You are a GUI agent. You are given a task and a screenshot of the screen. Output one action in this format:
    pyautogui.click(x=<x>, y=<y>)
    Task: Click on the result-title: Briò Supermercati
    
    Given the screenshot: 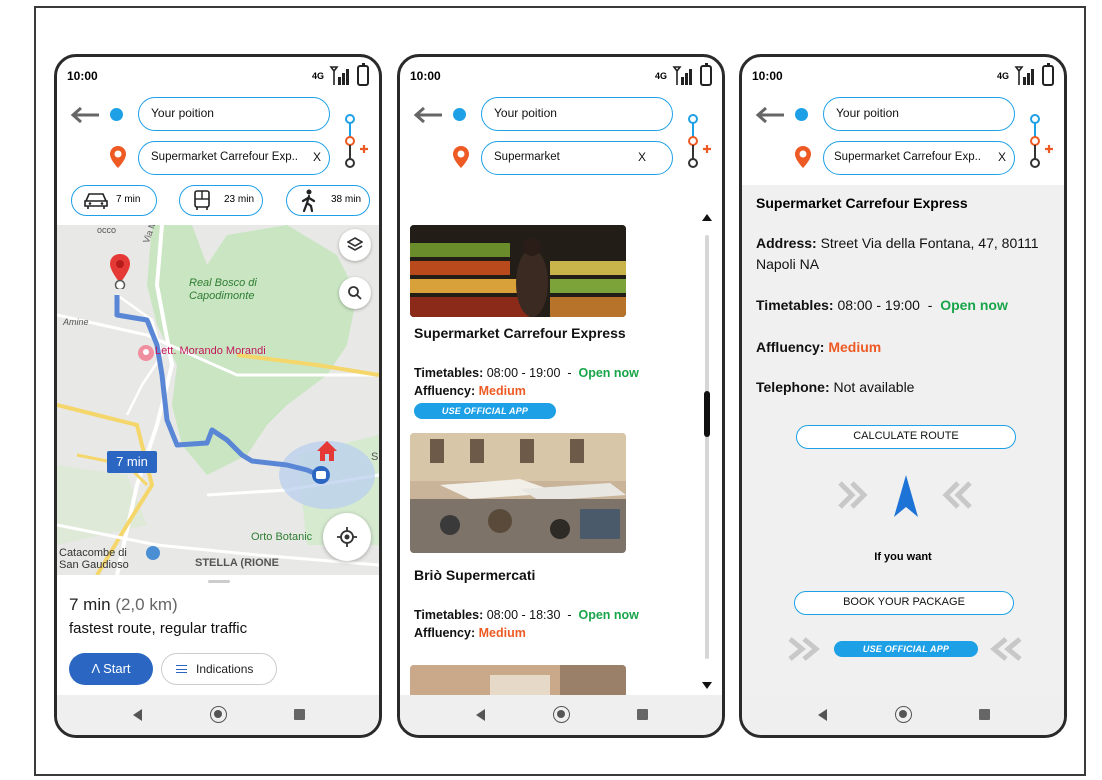 What is the action you would take?
    pyautogui.click(x=474, y=575)
    